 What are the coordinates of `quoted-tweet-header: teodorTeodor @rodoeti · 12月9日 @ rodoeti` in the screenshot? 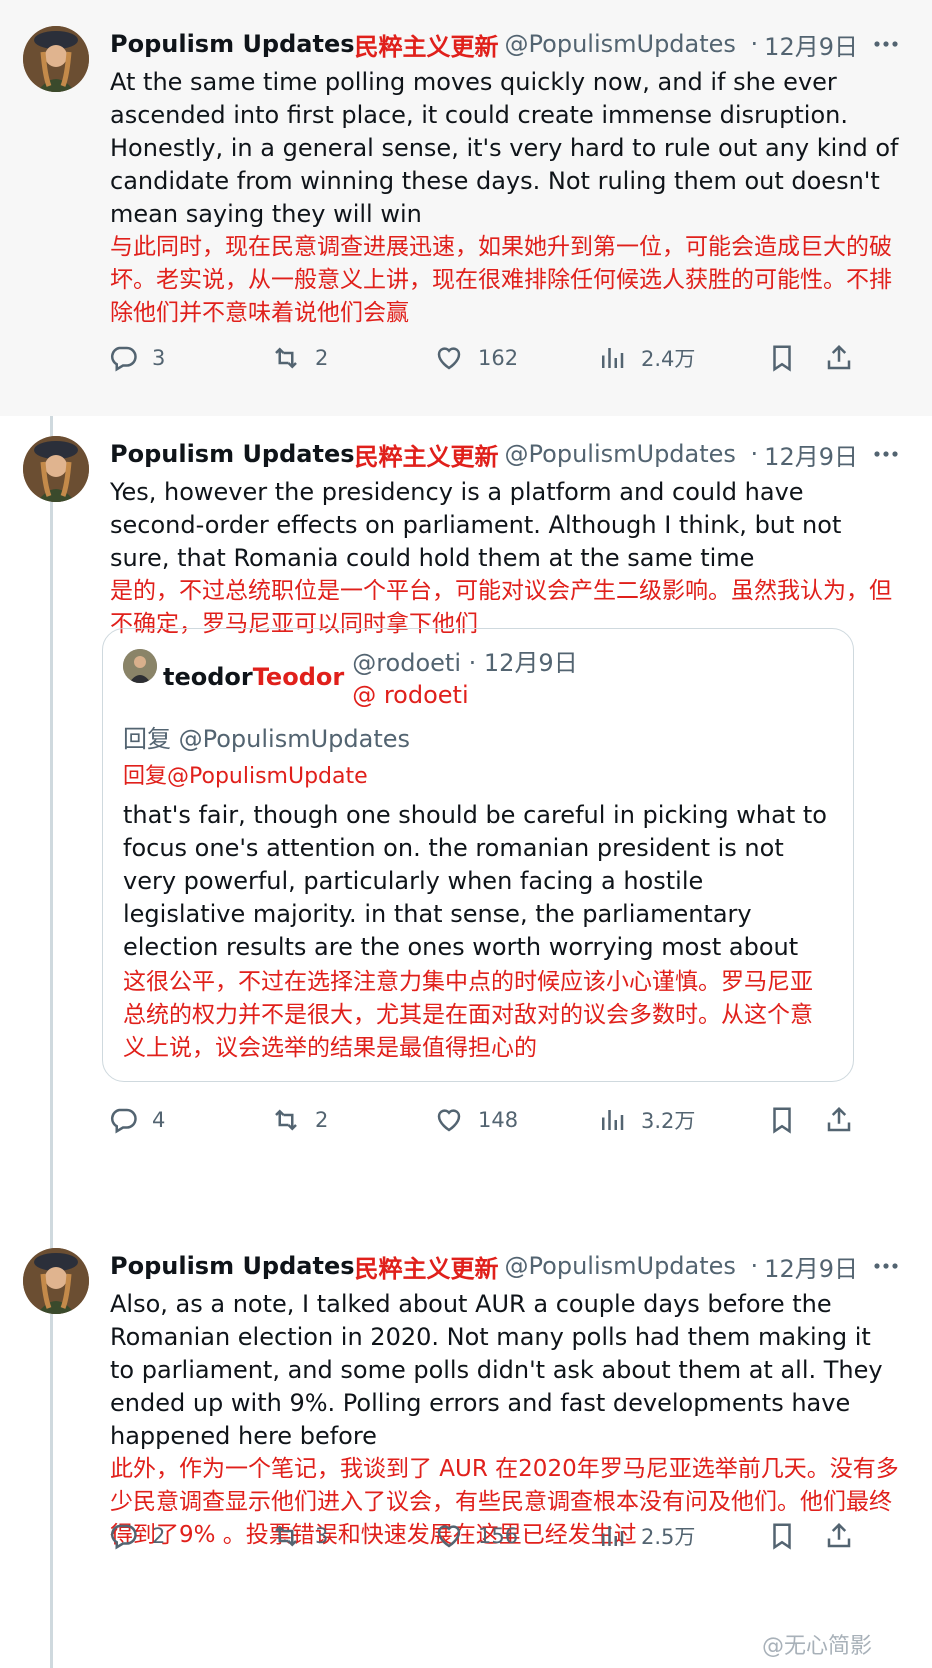 It's located at (478, 679).